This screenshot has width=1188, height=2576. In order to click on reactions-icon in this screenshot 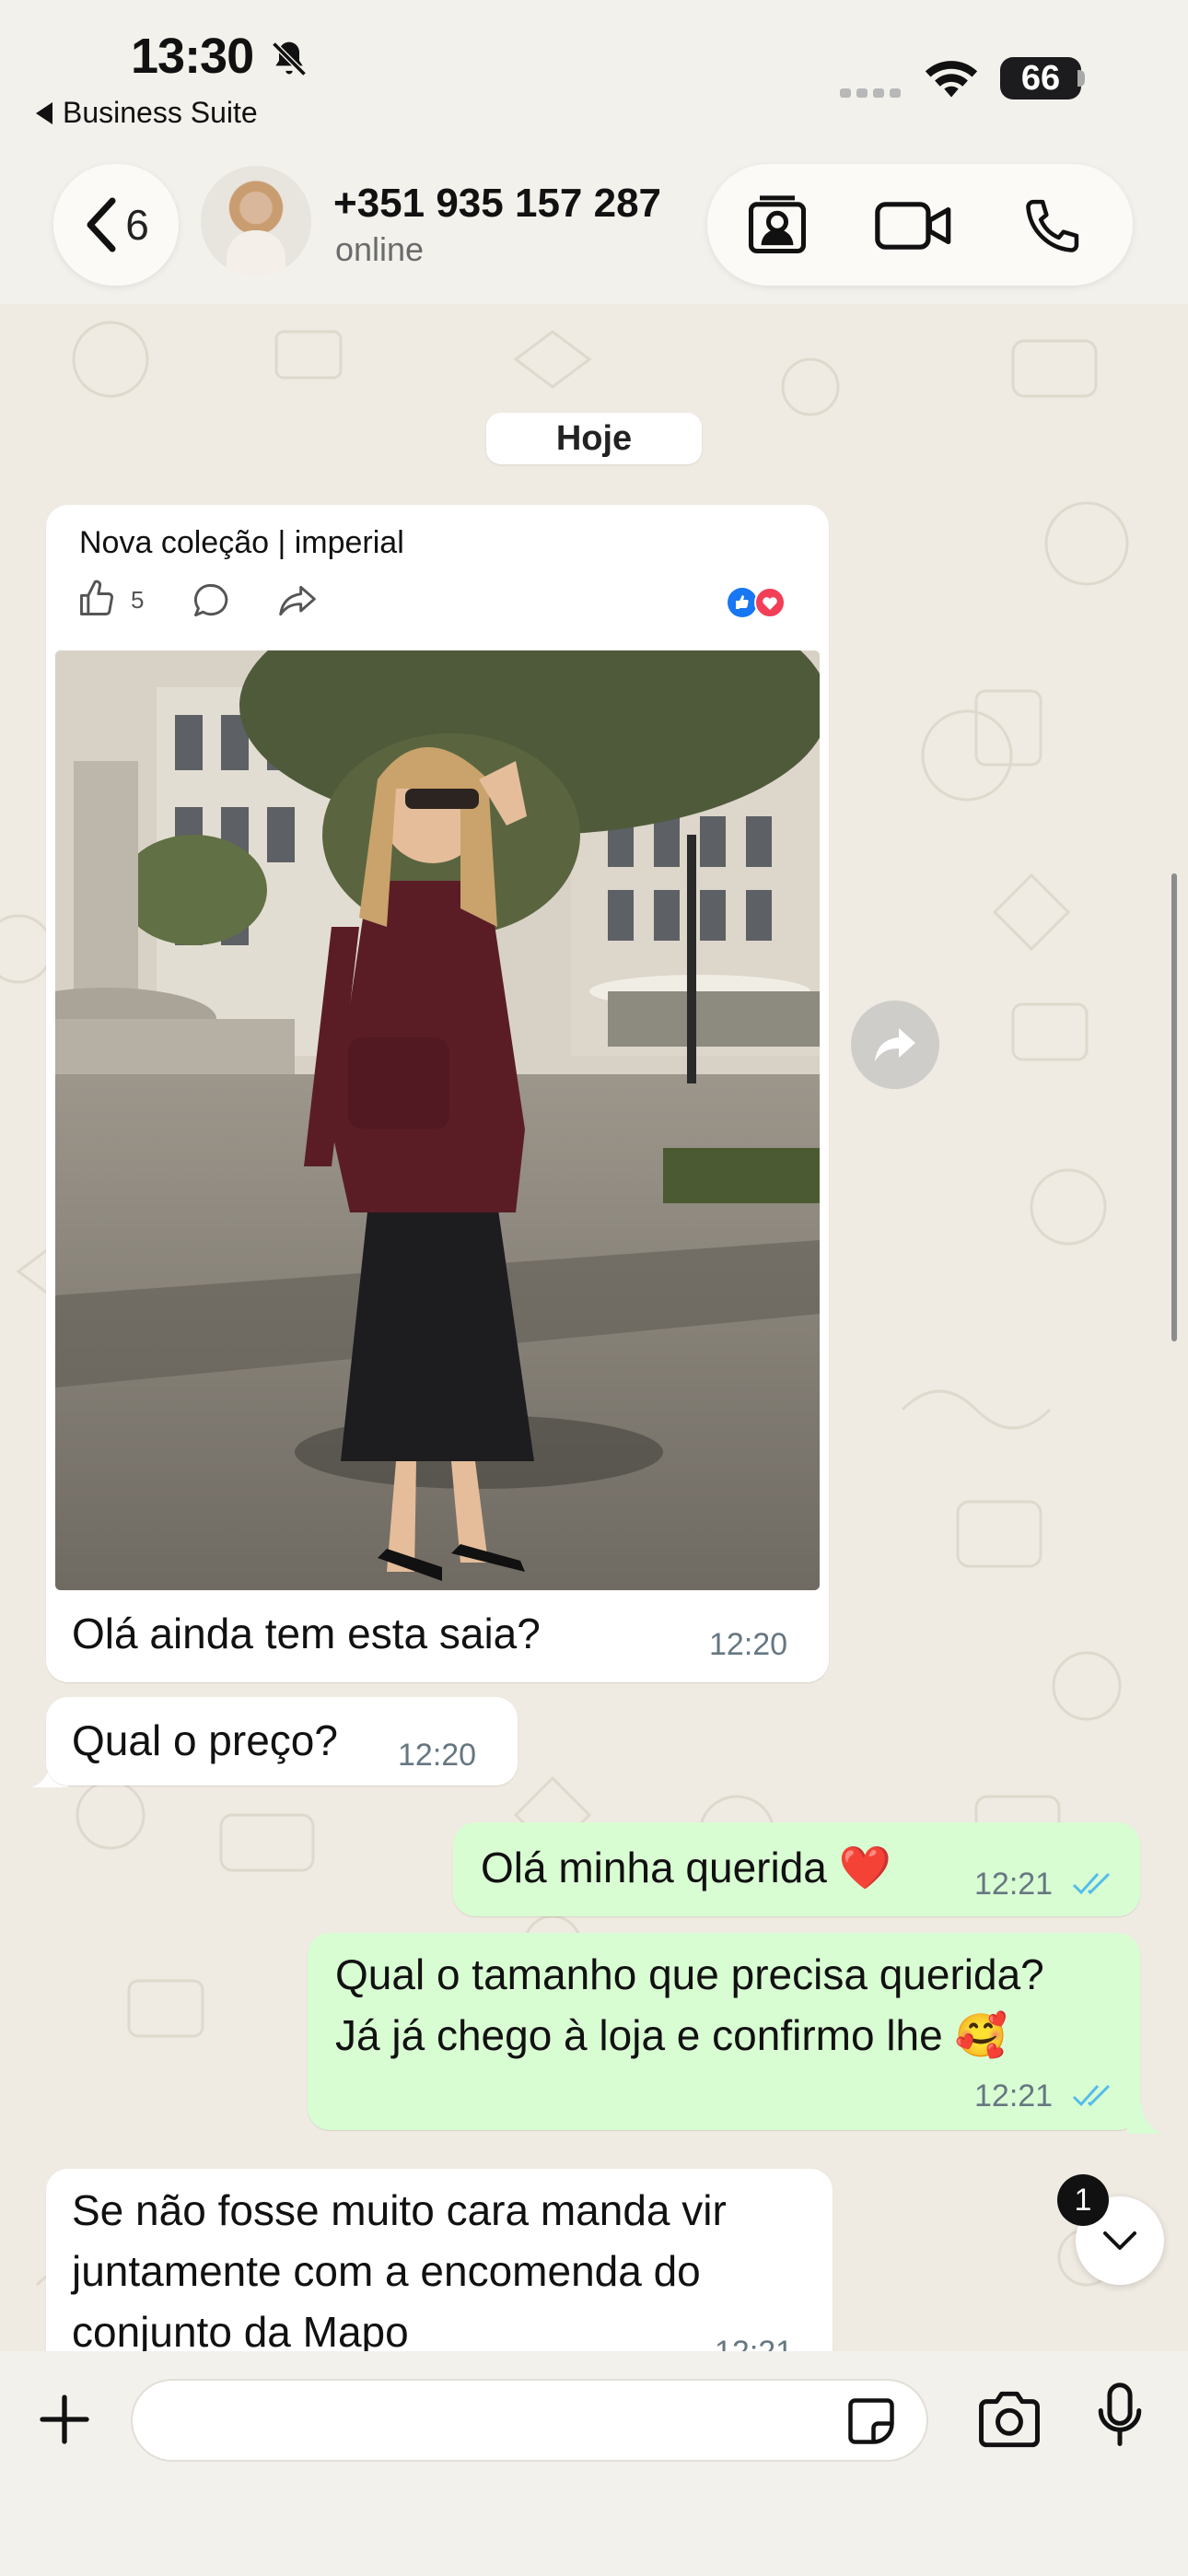, I will do `click(758, 605)`.